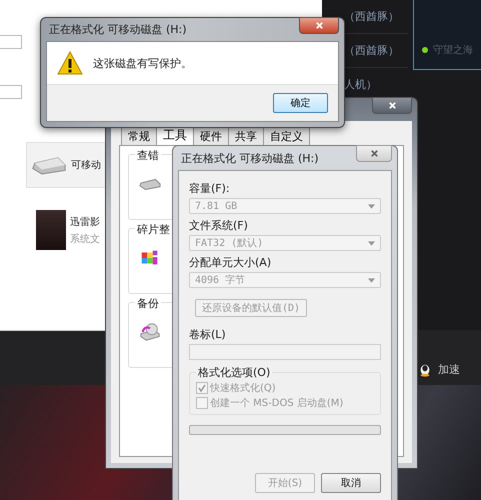 The height and width of the screenshot is (500, 481). What do you see at coordinates (246, 136) in the screenshot?
I see `tab: 共享` at bounding box center [246, 136].